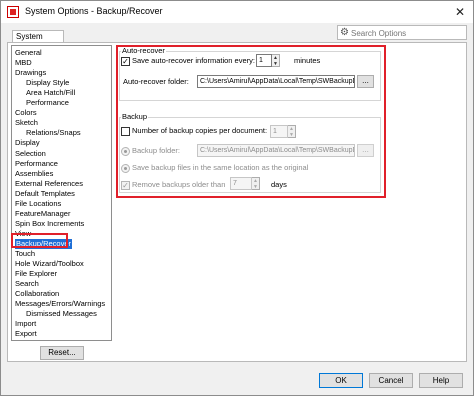 This screenshot has height=396, width=474. I want to click on tree-item: Display, so click(27, 143).